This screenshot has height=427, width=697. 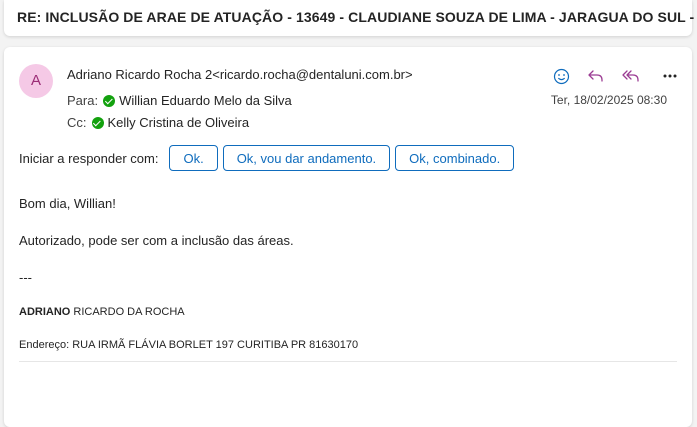 What do you see at coordinates (205, 100) in the screenshot?
I see `to-recipient: Willian Eduardo Melo da Silva` at bounding box center [205, 100].